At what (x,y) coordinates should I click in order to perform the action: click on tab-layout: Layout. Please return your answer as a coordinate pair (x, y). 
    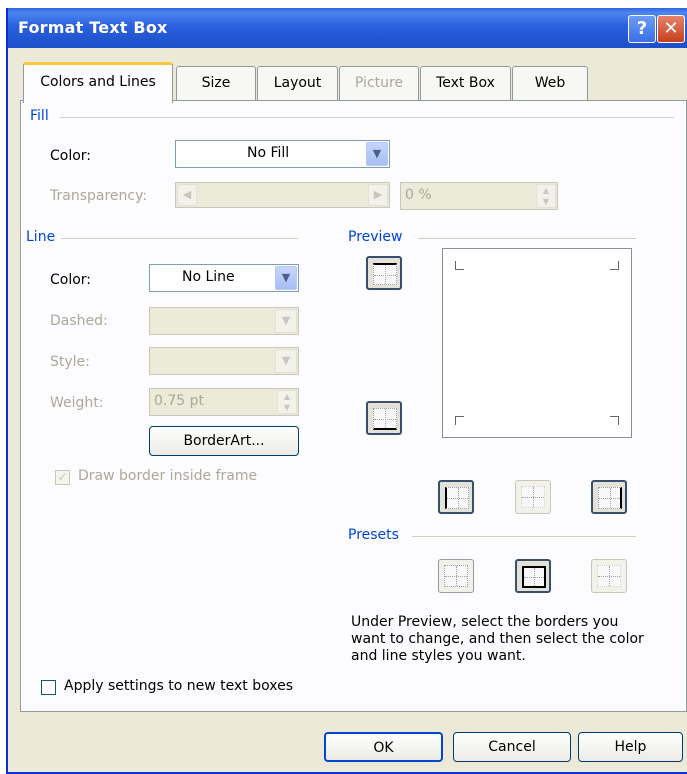
    Looking at the image, I should click on (297, 83).